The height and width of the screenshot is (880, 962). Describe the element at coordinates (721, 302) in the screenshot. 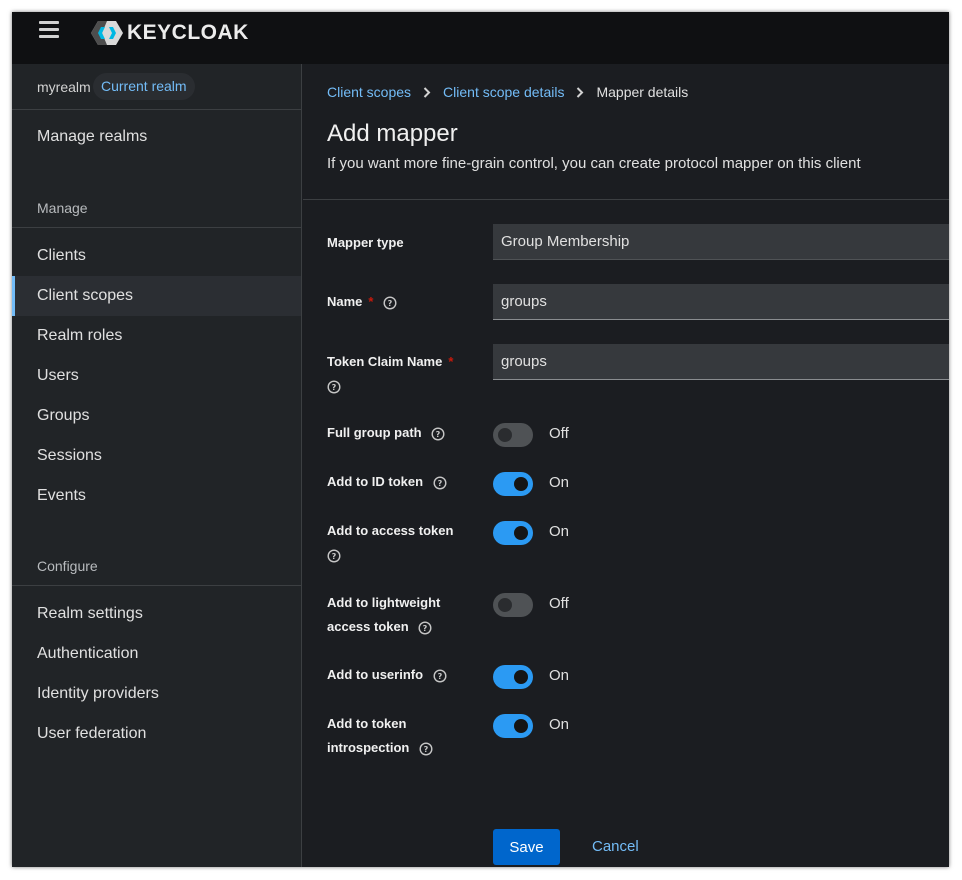

I see `name-input: groups` at that location.